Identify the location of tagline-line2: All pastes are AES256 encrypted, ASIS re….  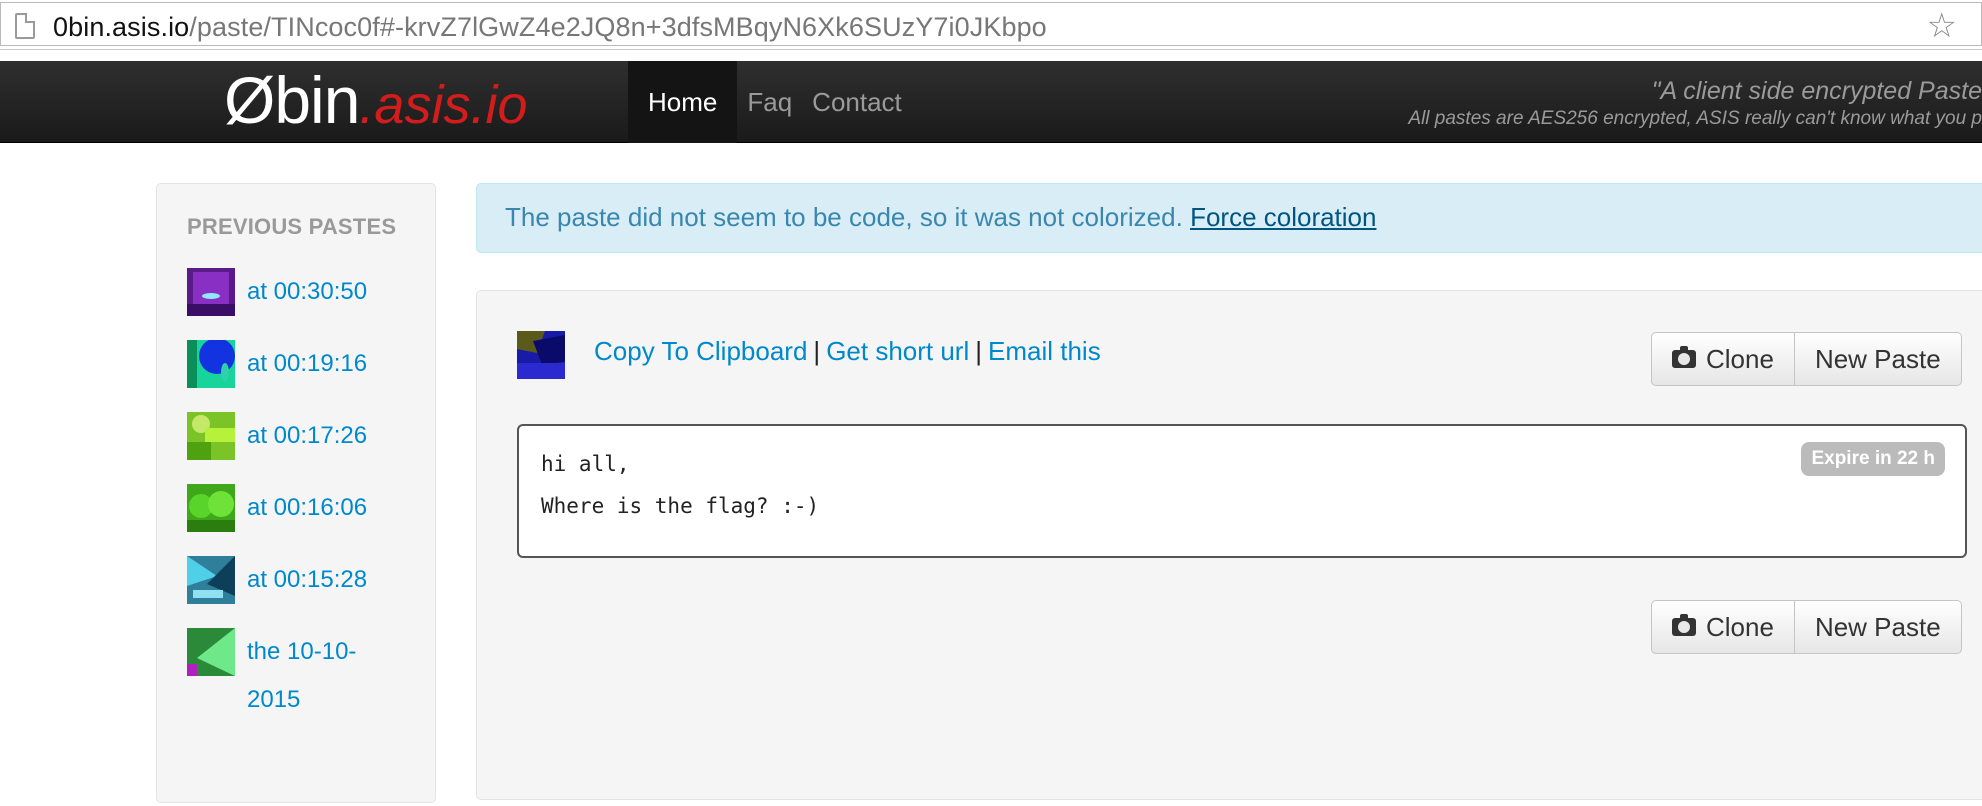
(1695, 118).